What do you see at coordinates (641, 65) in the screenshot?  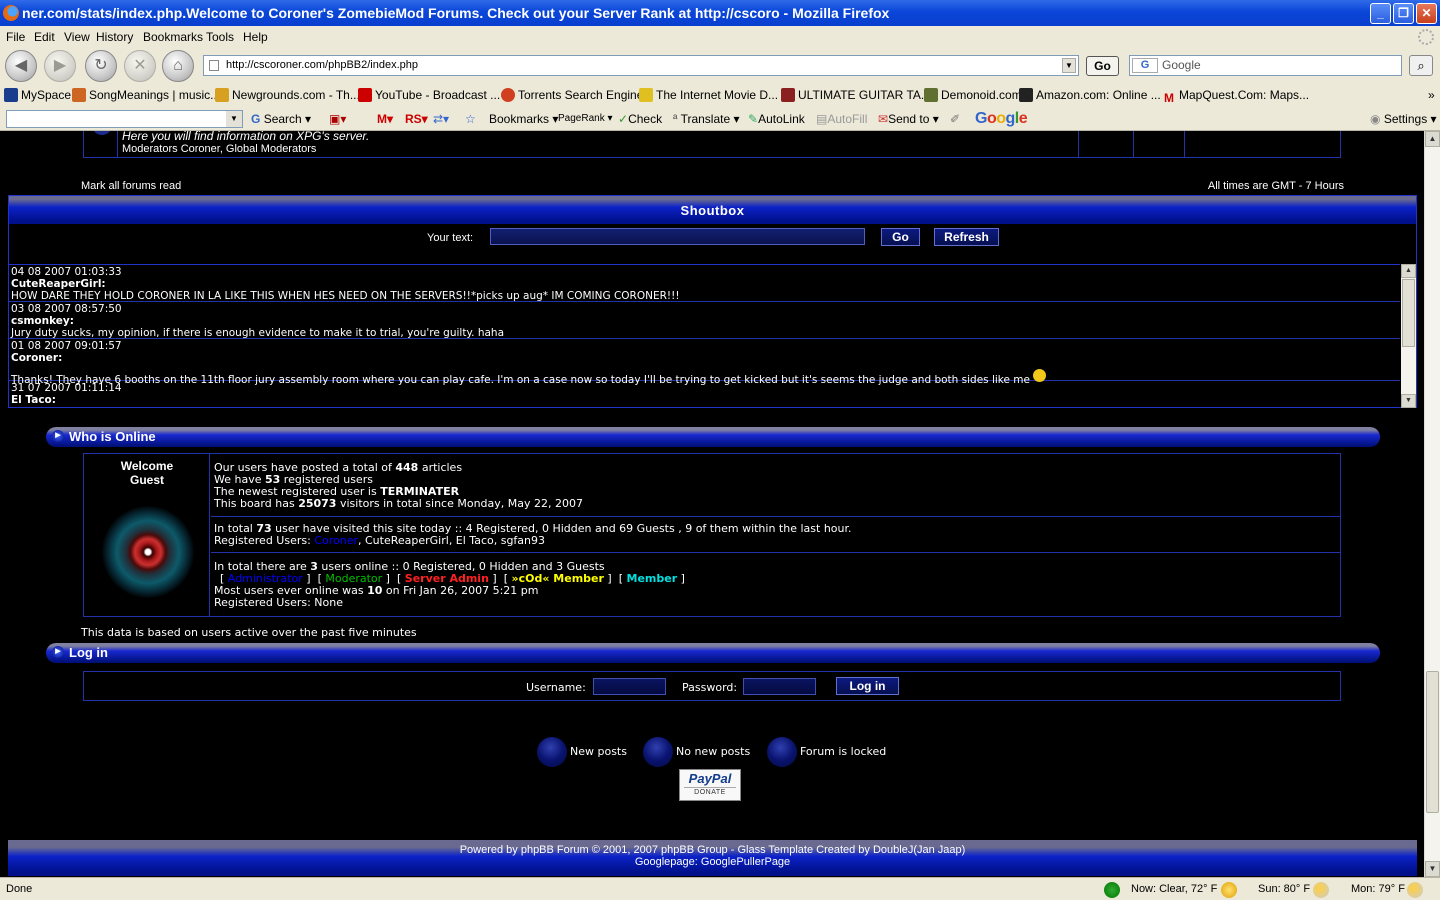 I see `url-bar: http://cscoroner.com/phpBB2/index.php ▼` at bounding box center [641, 65].